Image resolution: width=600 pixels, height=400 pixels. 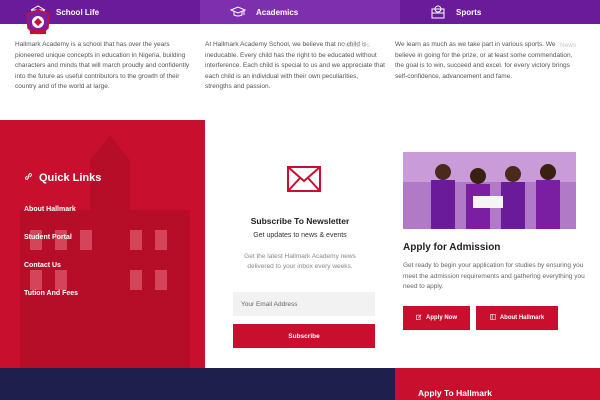 What do you see at coordinates (28, 178) in the screenshot?
I see `link-icon` at bounding box center [28, 178].